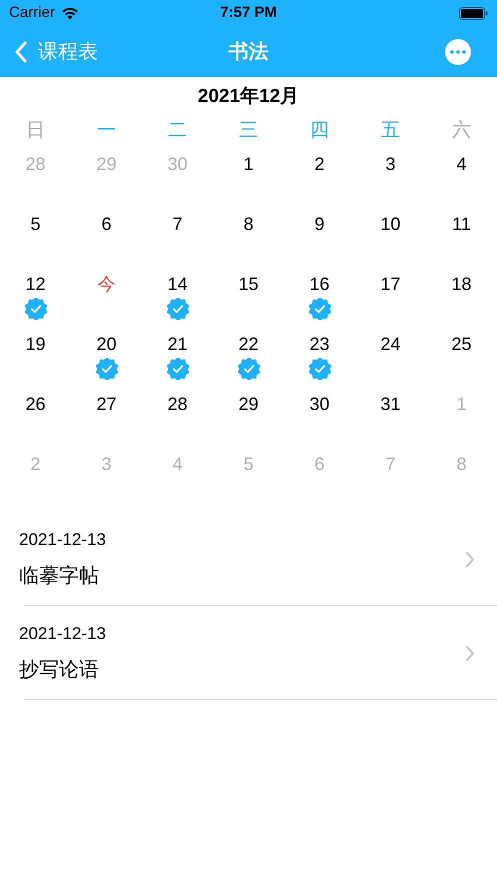  I want to click on calendar-day: 18, so click(461, 284).